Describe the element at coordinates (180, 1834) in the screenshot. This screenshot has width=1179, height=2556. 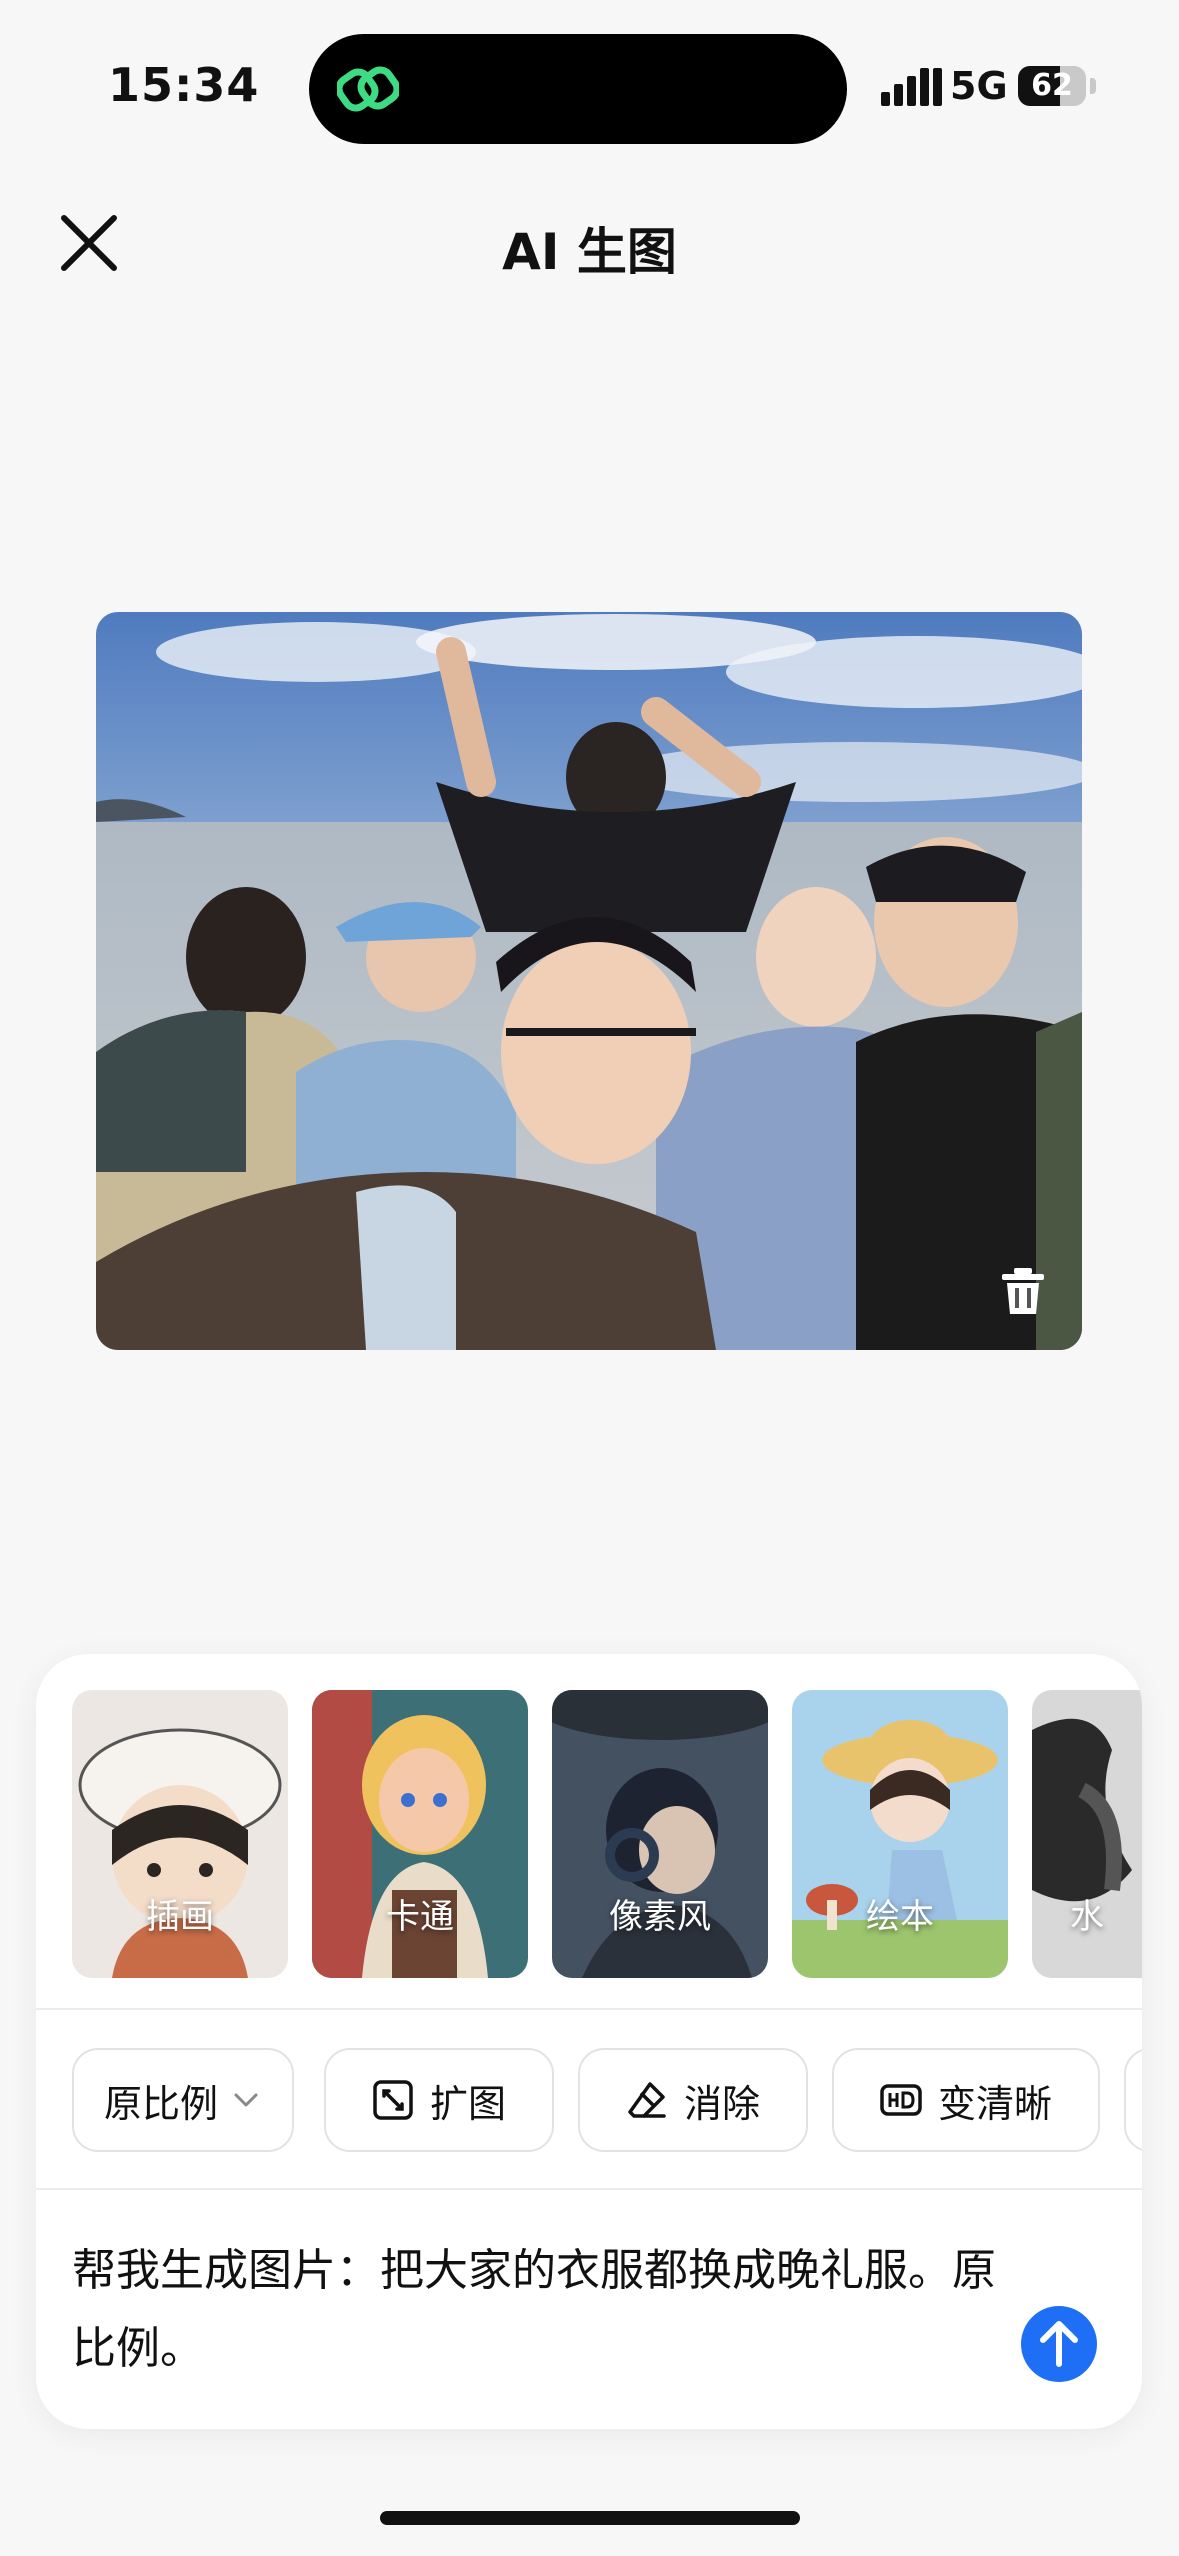
I see `style-card-illustration: 插画` at that location.